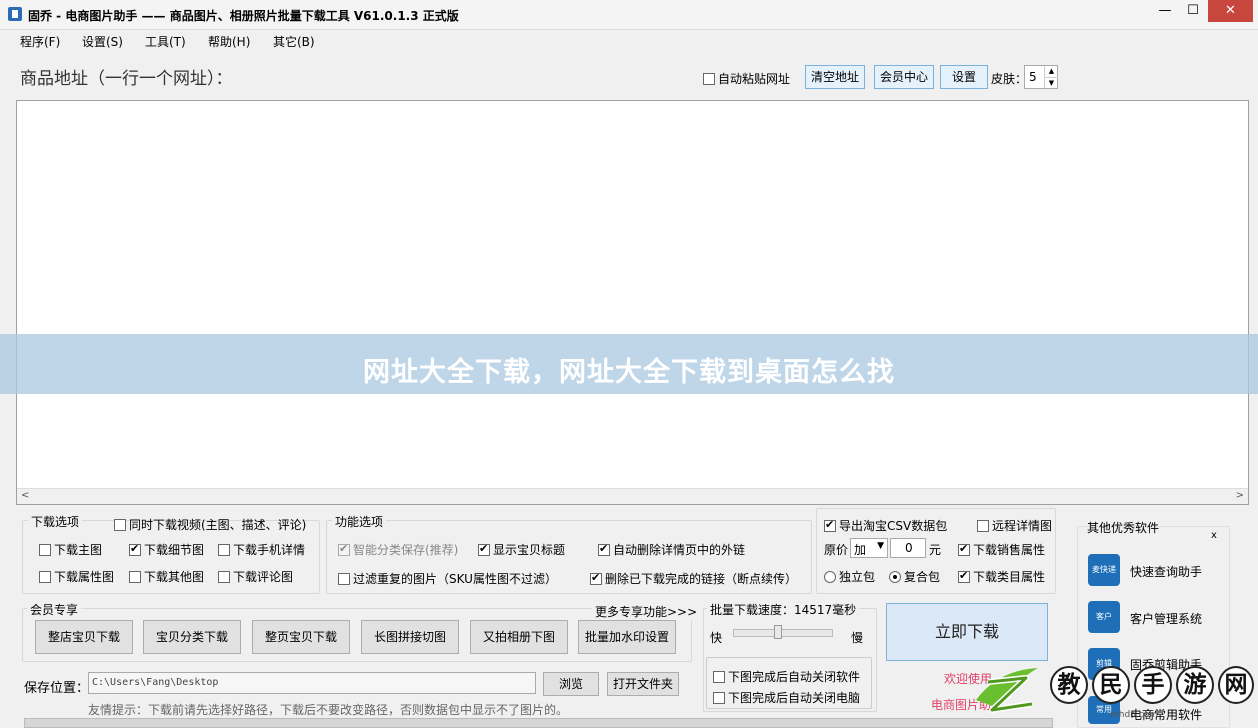 This screenshot has height=728, width=1258. I want to click on delete-finished-checkbox: 删除已下载完成的链接（断点续传）, so click(693, 578).